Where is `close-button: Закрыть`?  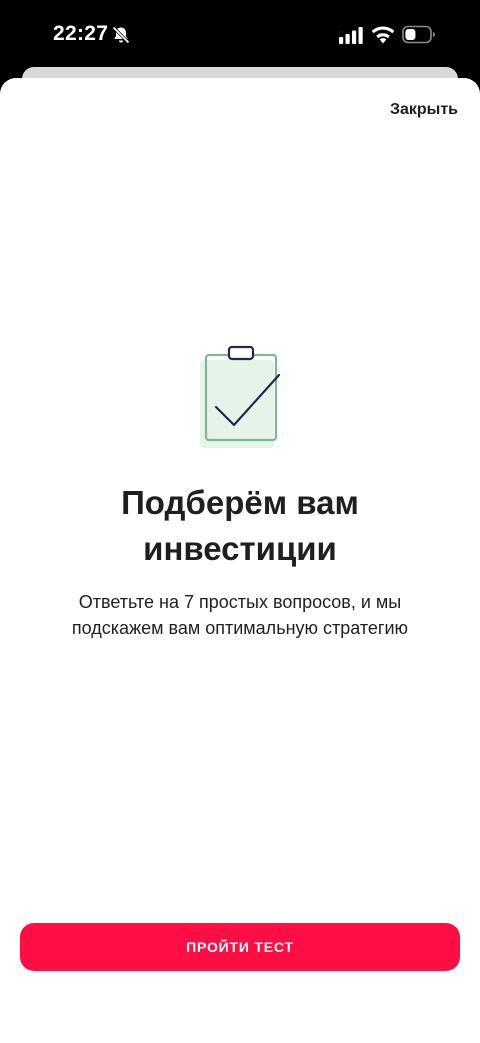 close-button: Закрыть is located at coordinates (424, 110).